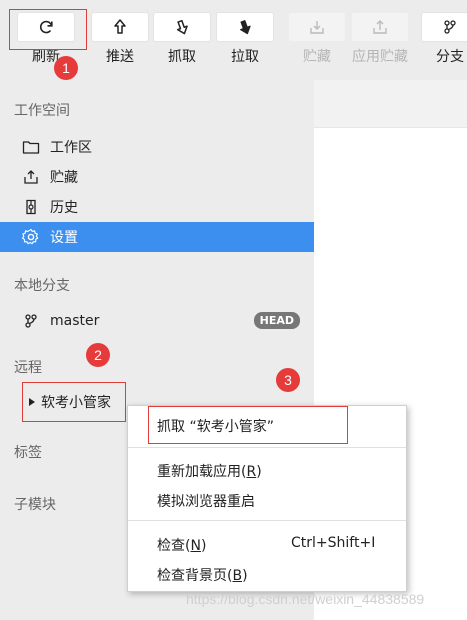 The height and width of the screenshot is (620, 467). I want to click on branch-button: 分支, so click(444, 40).